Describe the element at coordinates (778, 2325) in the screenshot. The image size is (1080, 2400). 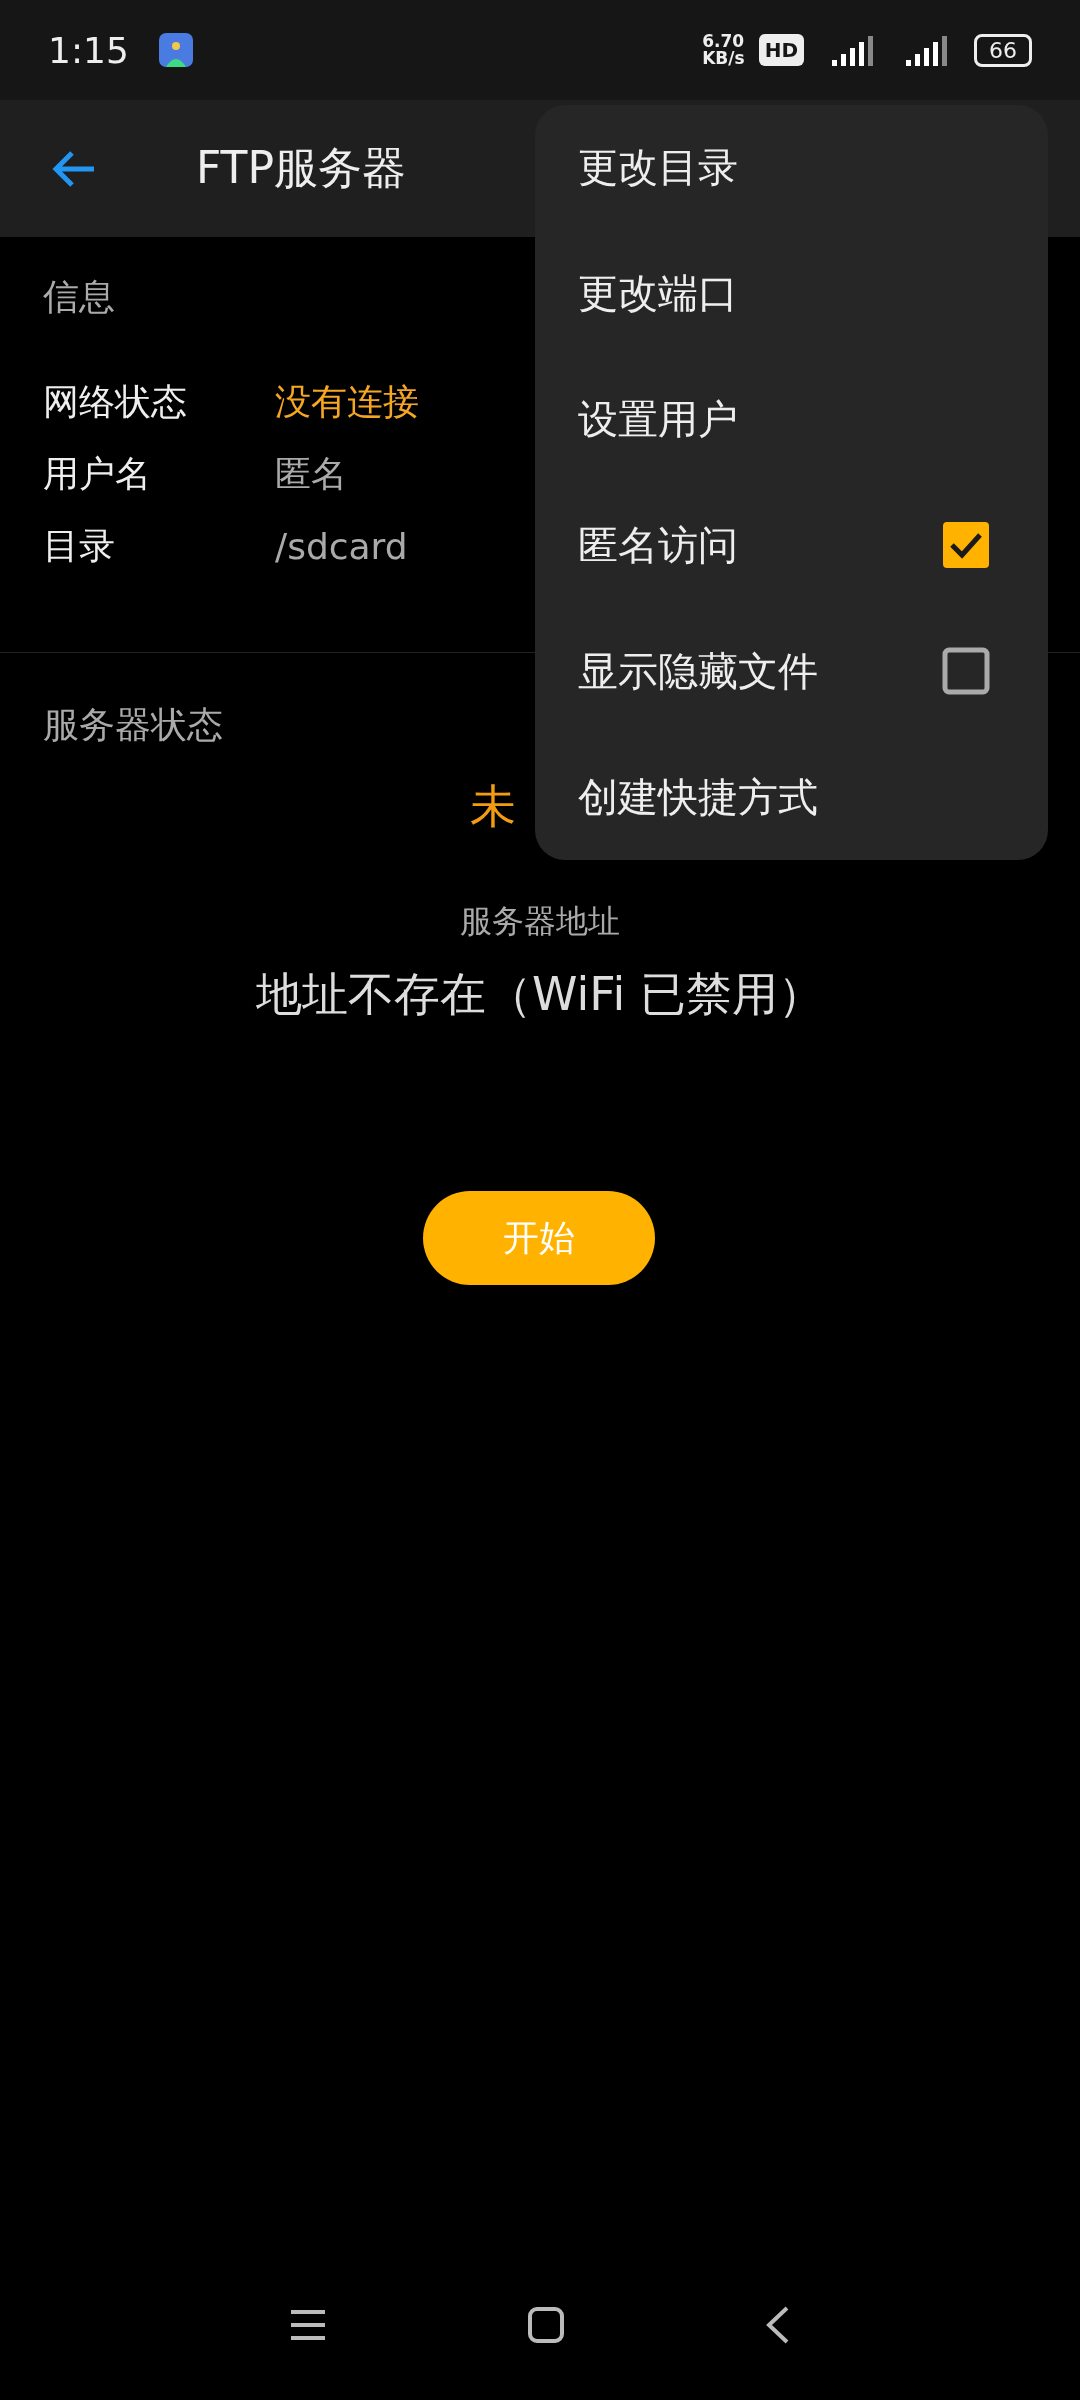
I see `back-icon` at that location.